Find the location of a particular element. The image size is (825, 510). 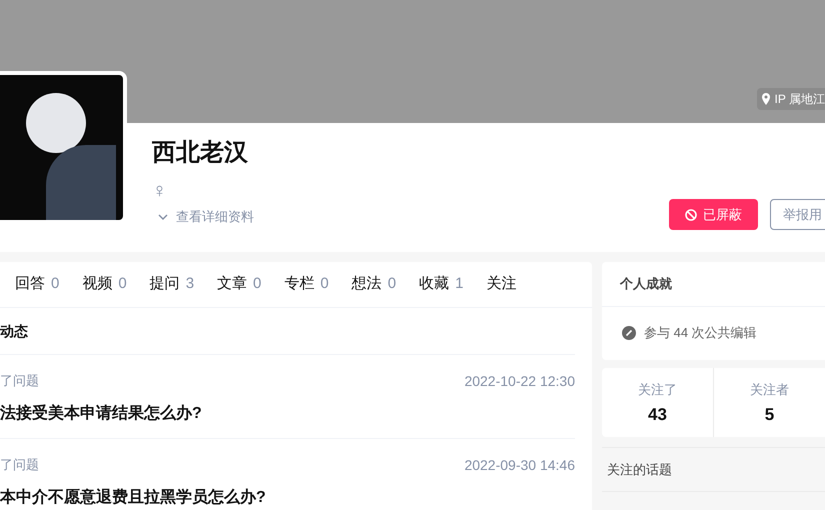

profile-tab: 关注 is located at coordinates (501, 284).